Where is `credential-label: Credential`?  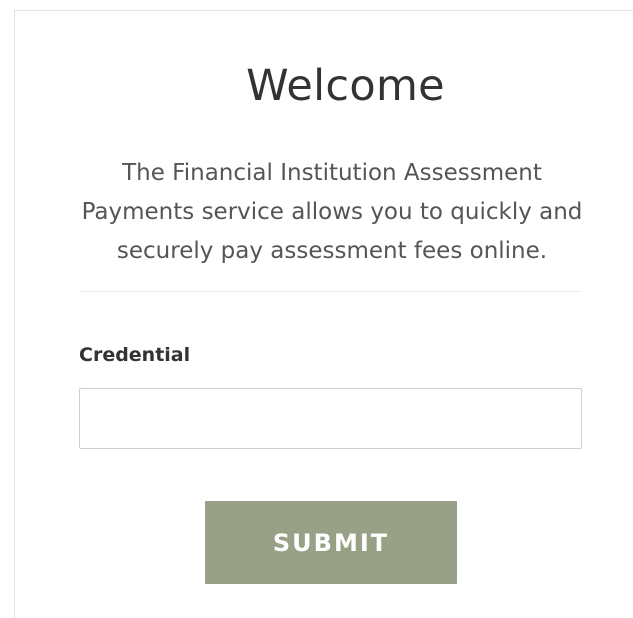 credential-label: Credential is located at coordinates (135, 355).